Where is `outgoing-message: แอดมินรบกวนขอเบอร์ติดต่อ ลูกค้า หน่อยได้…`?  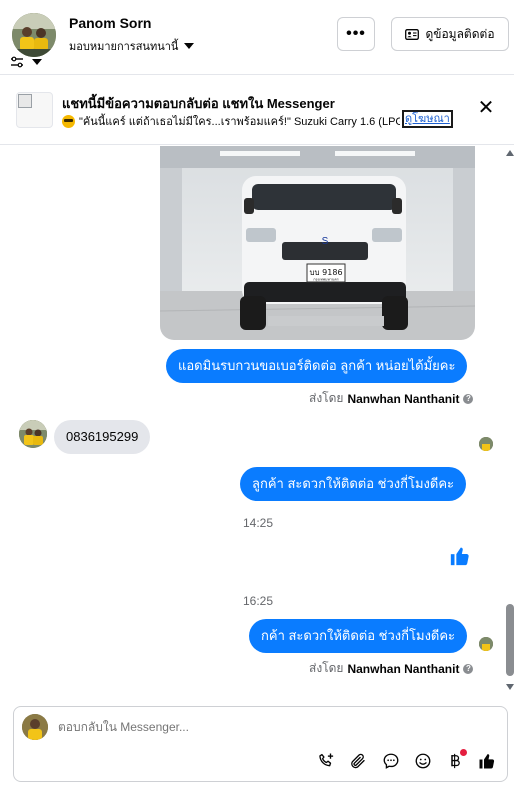 outgoing-message: แอดมินรบกวนขอเบอร์ติดต่อ ลูกค้า หน่อยได้… is located at coordinates (317, 366).